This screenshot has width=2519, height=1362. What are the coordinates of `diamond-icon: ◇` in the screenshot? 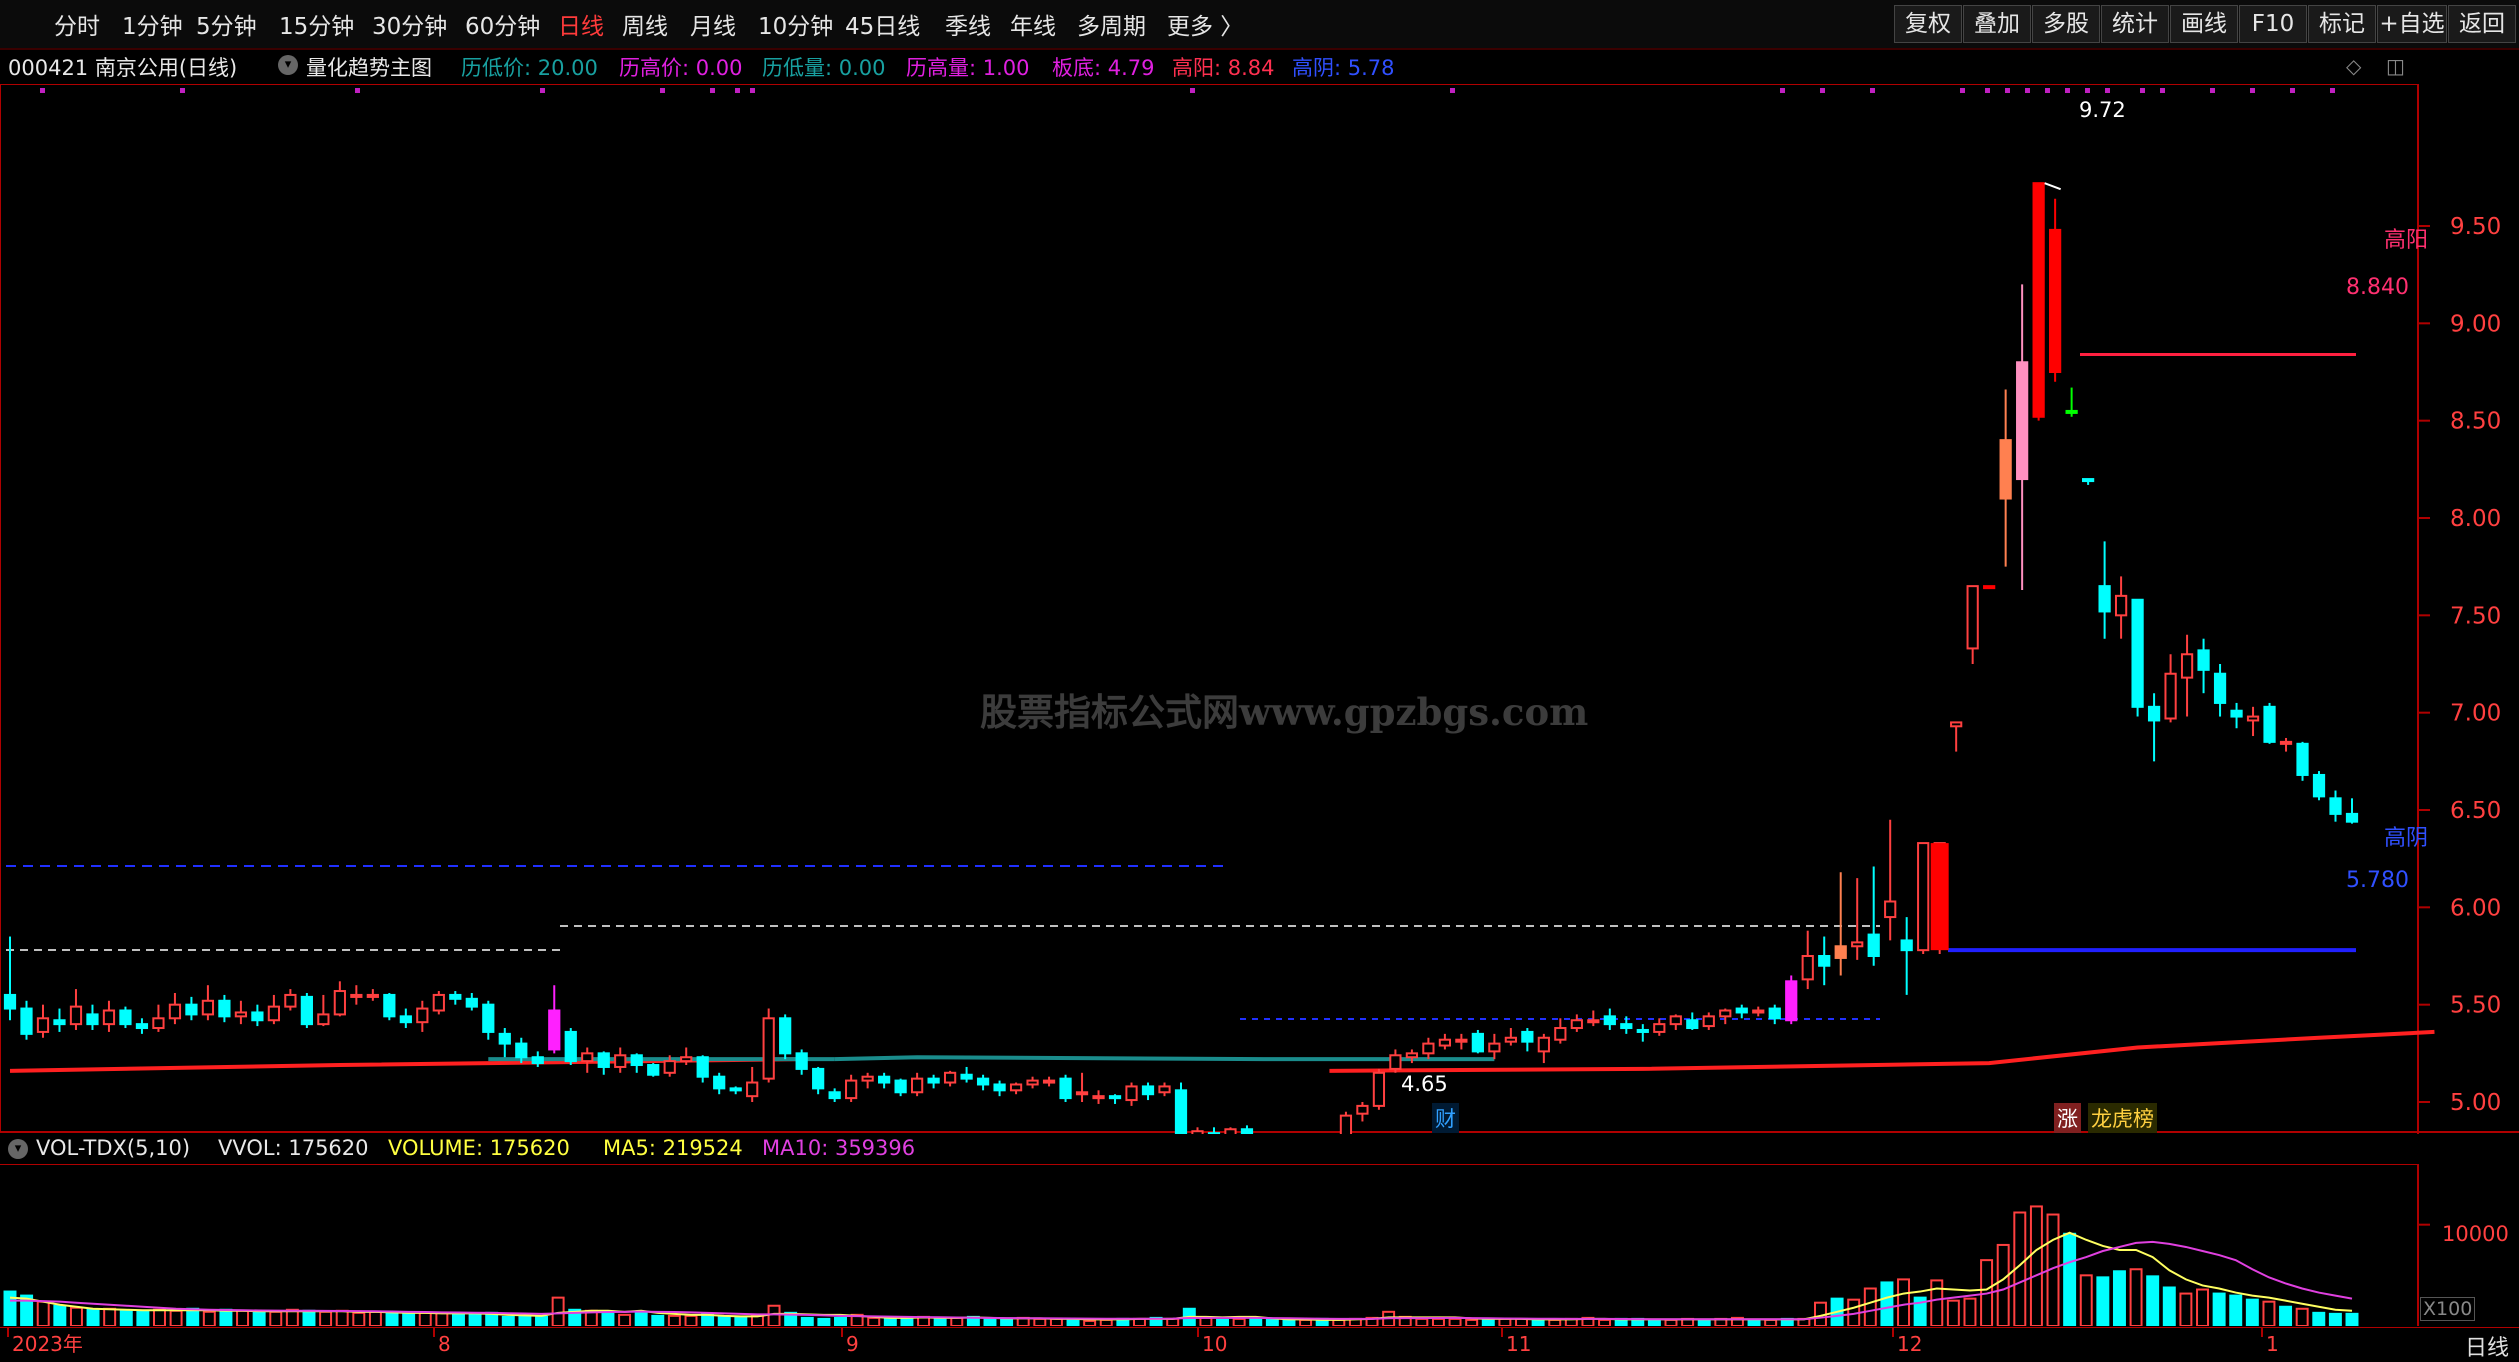 It's located at (2353, 66).